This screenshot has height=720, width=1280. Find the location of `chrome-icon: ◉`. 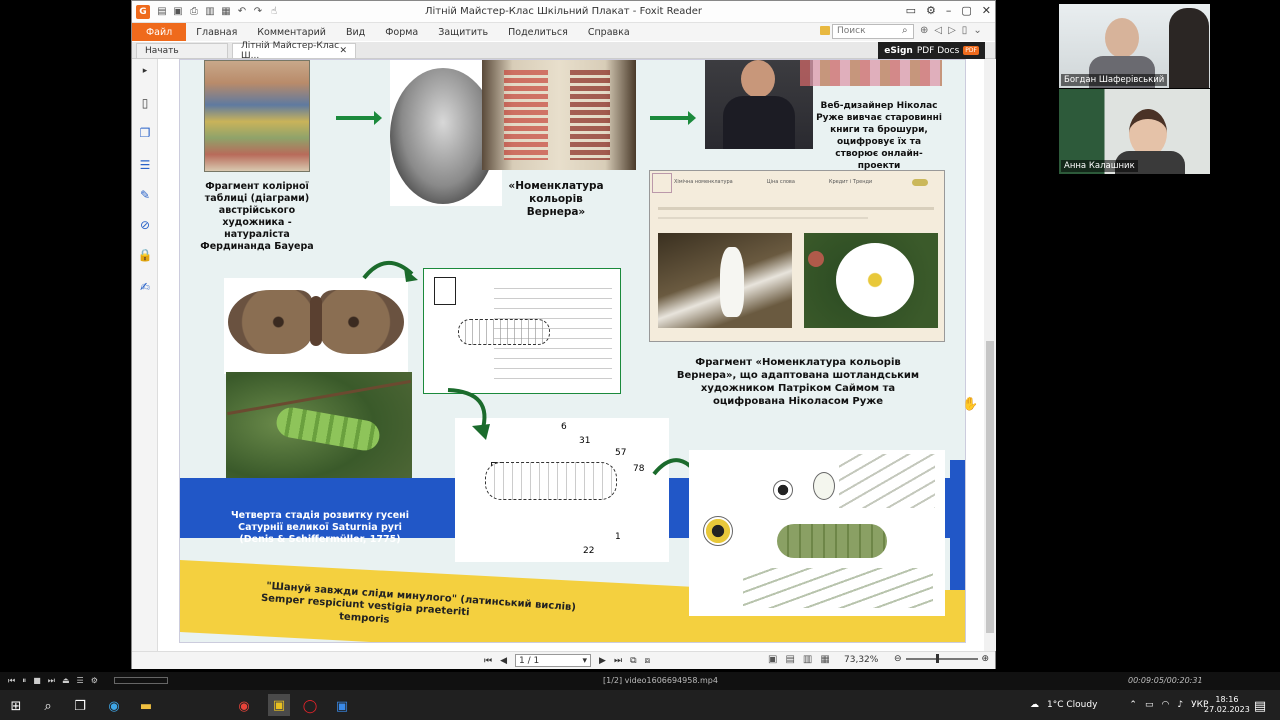

chrome-icon: ◉ is located at coordinates (244, 706).